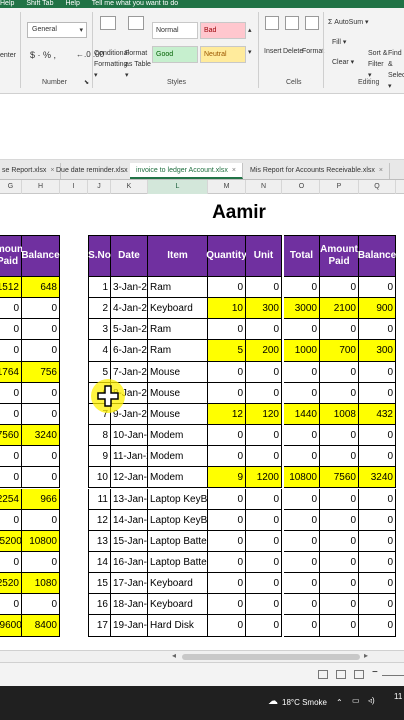  What do you see at coordinates (377, 187) in the screenshot?
I see `column-header: Q` at bounding box center [377, 187].